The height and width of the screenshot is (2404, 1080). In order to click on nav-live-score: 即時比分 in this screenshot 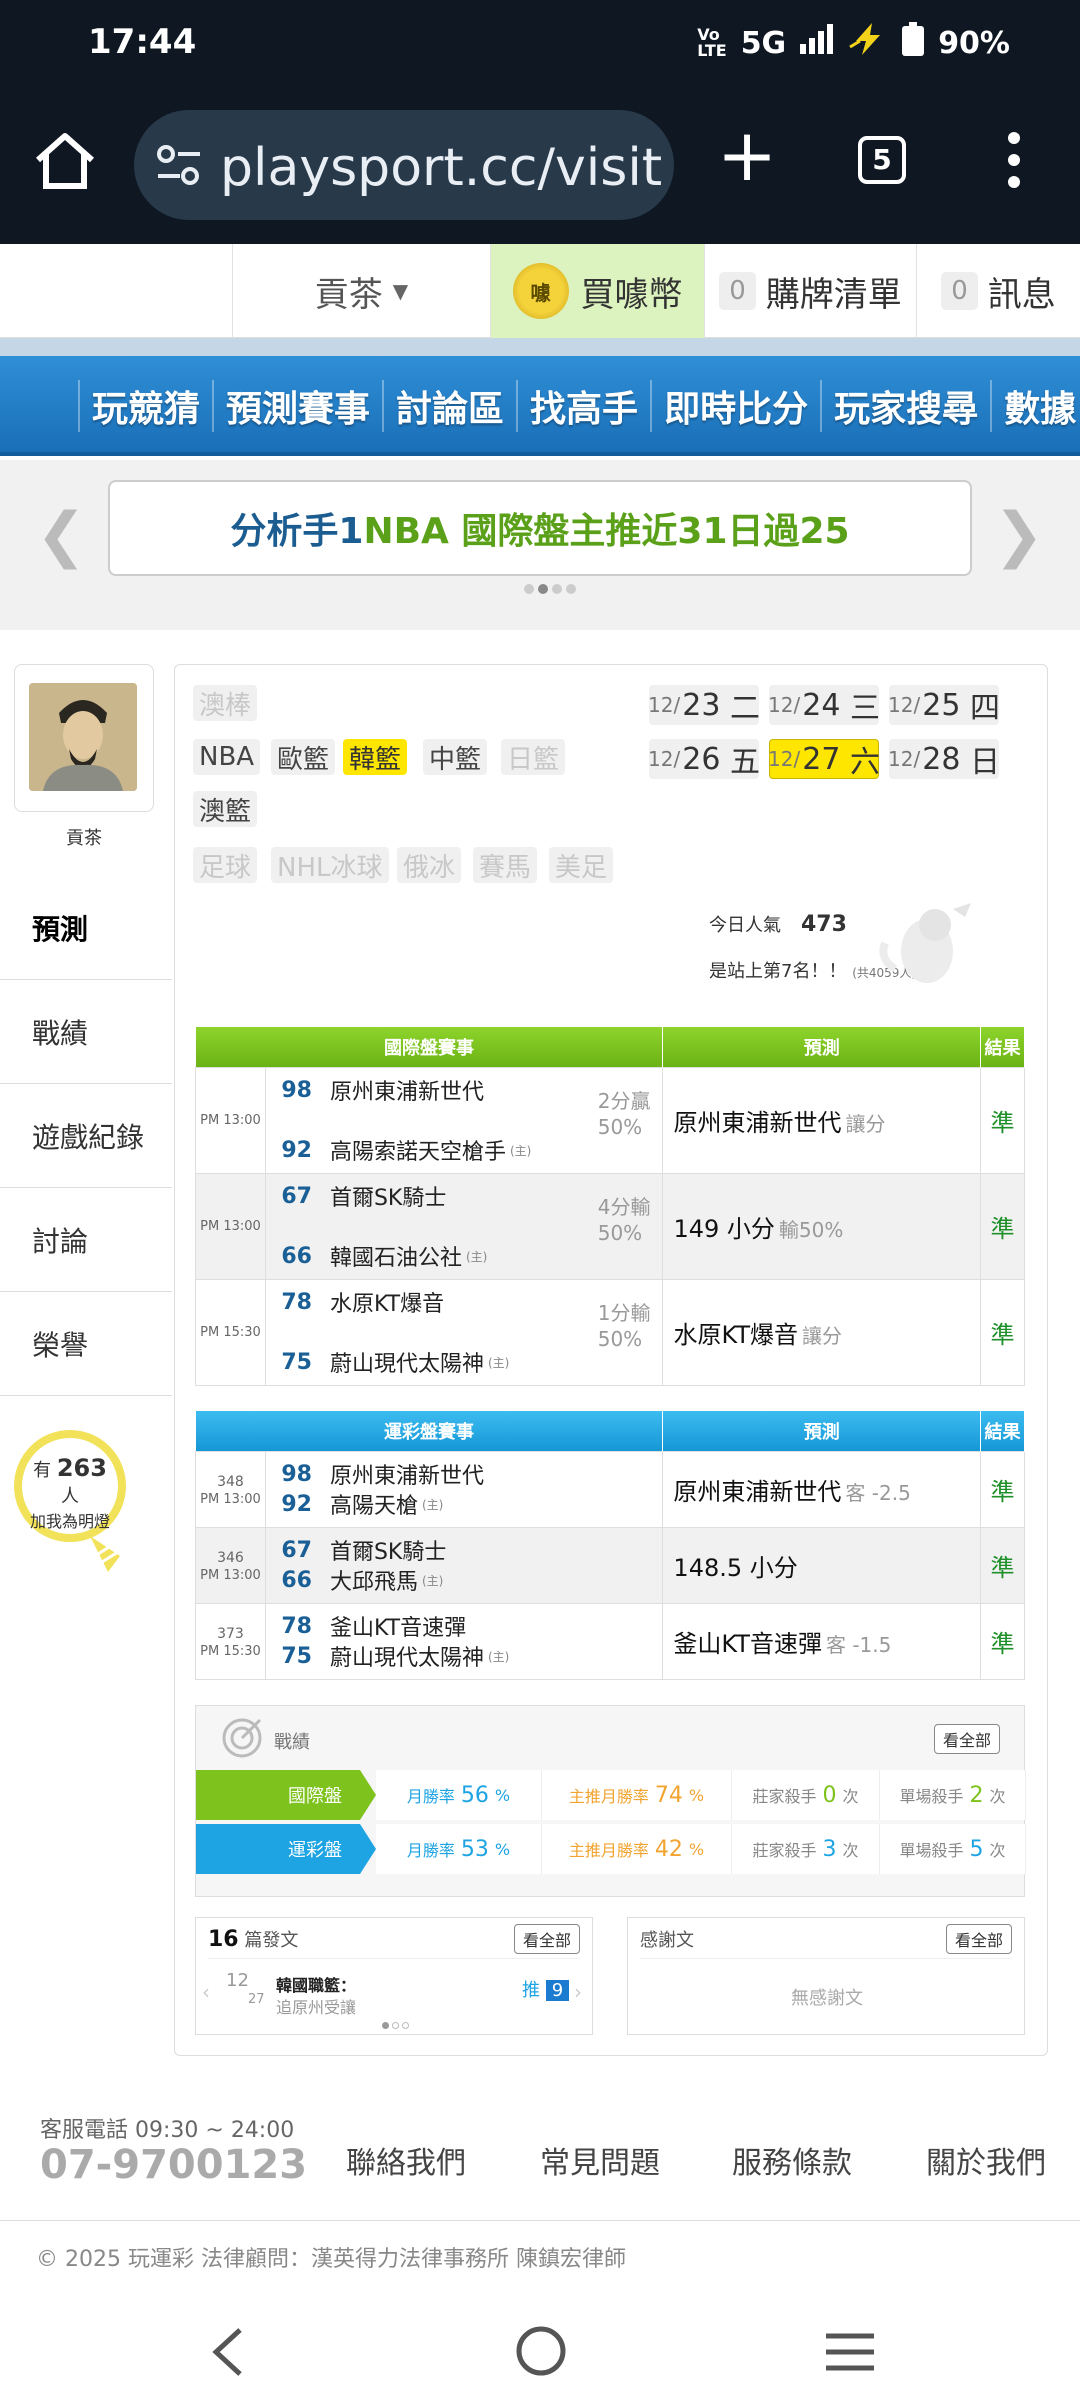, I will do `click(735, 406)`.